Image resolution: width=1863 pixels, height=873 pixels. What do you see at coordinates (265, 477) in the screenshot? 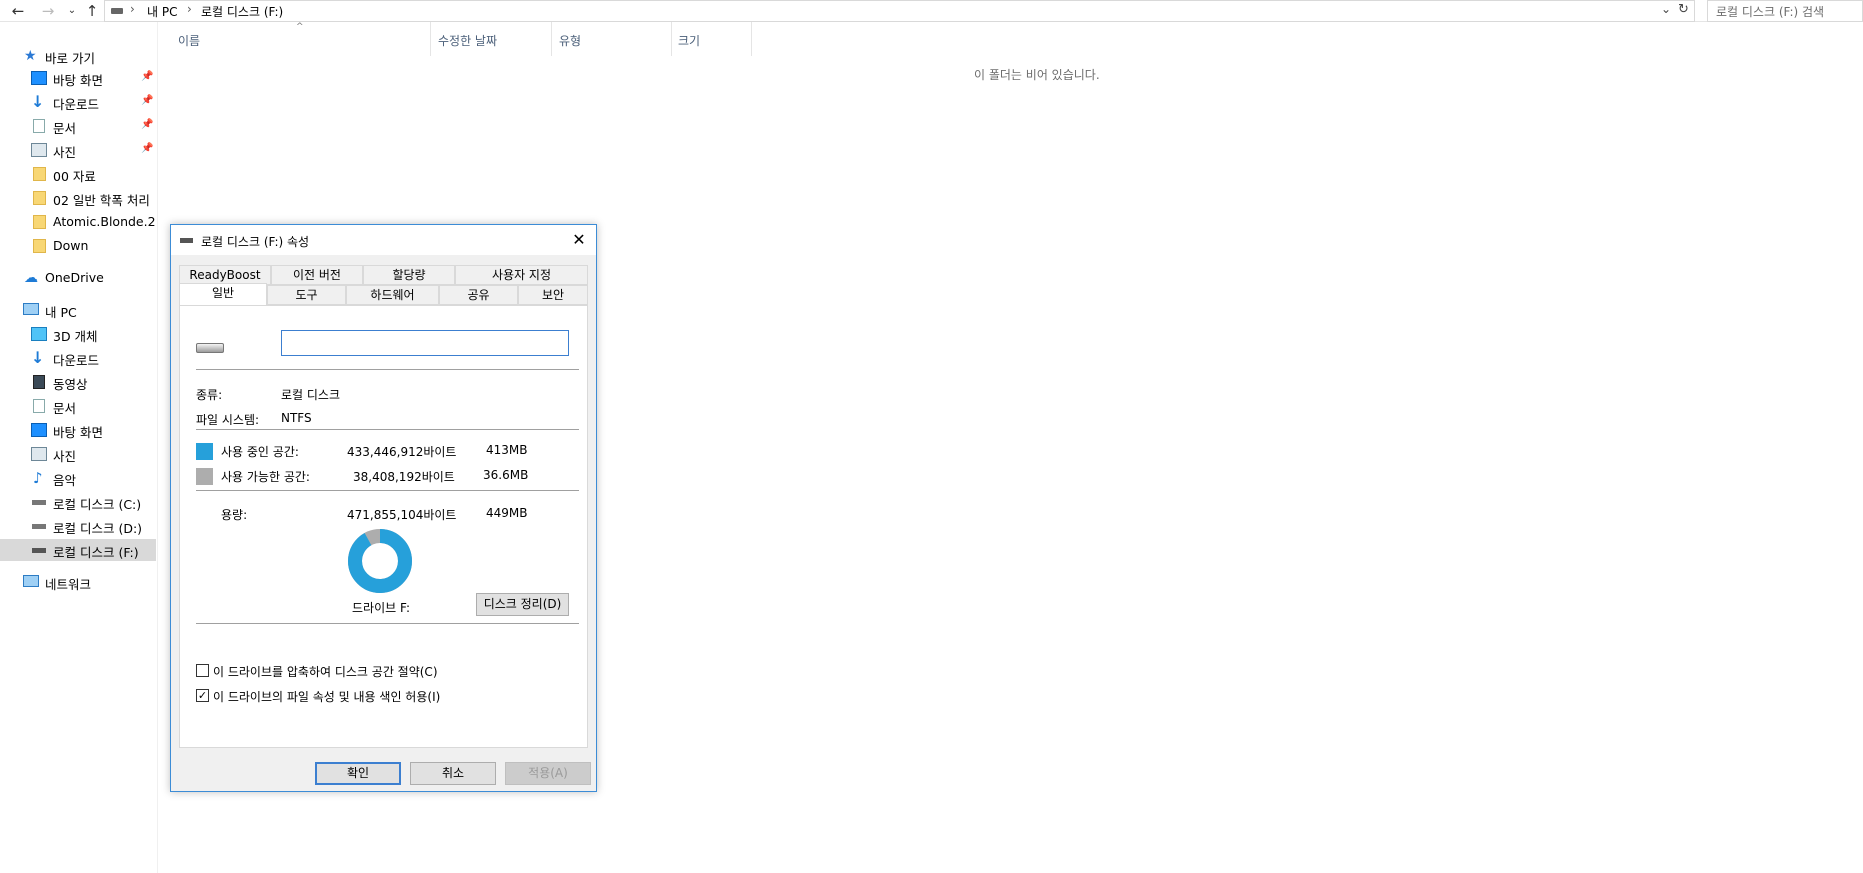
I see `free-space-label: 사용 가능한 공간:` at bounding box center [265, 477].